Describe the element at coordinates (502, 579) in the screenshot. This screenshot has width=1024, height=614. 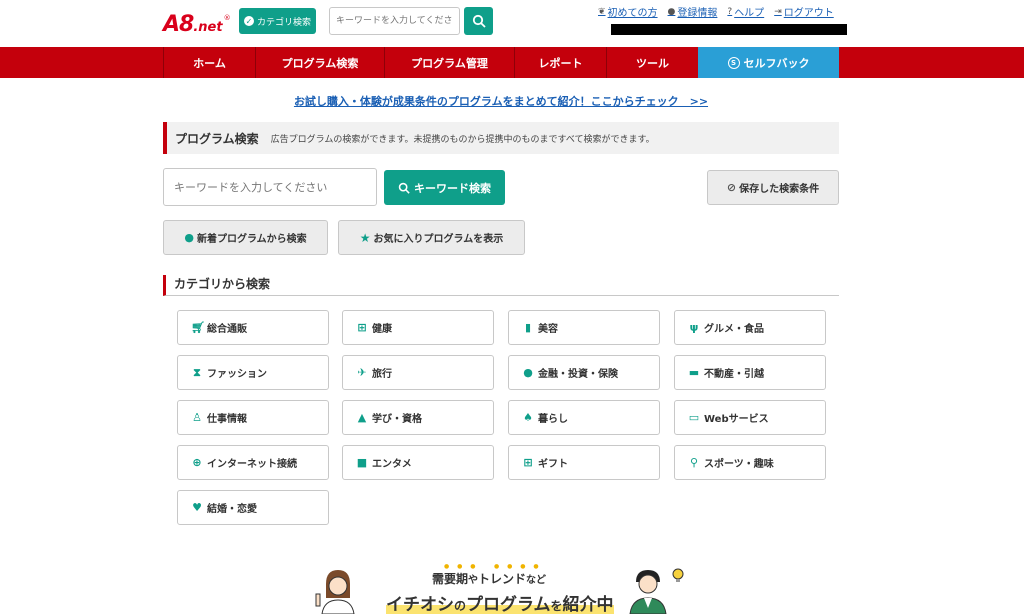
I see `banner-text: トレンド` at that location.